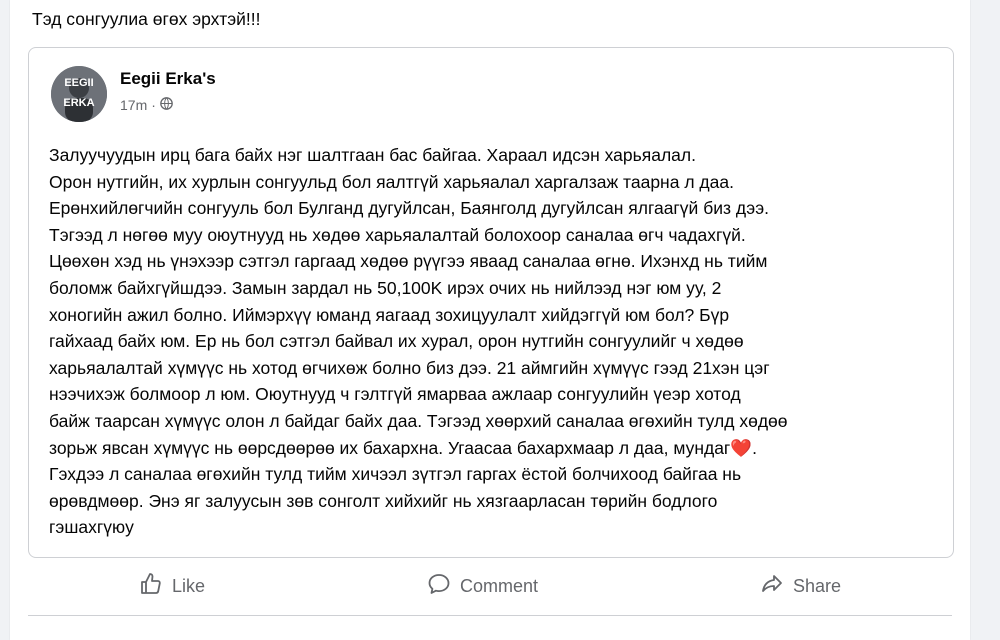  Describe the element at coordinates (816, 585) in the screenshot. I see `share-label: Share` at that location.